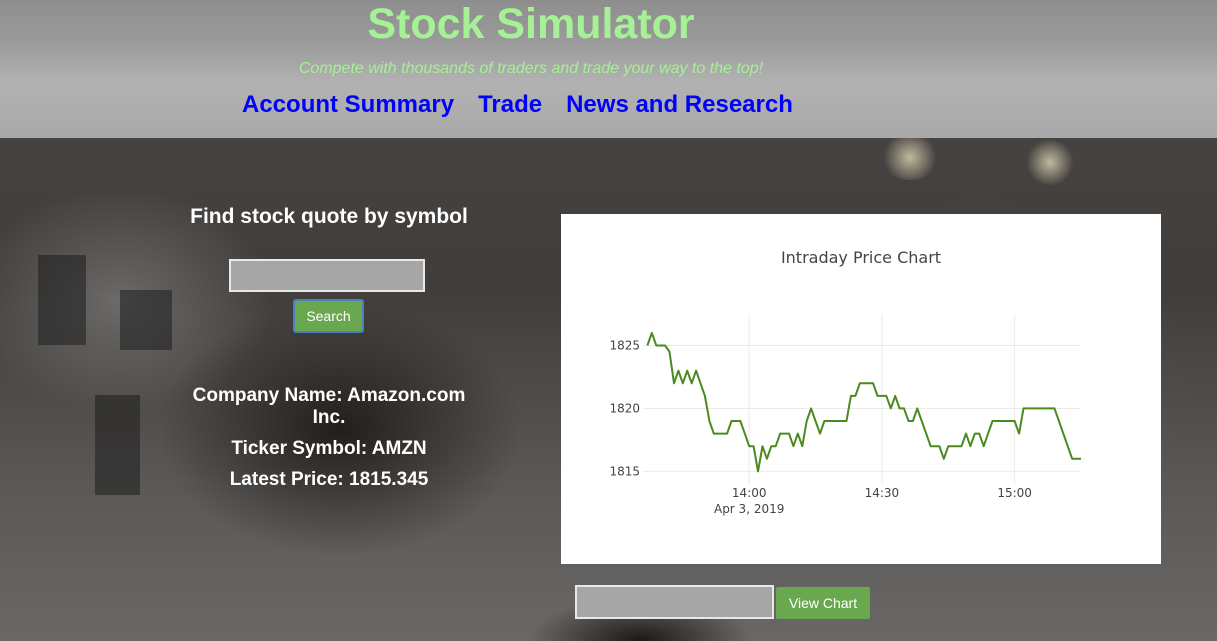 Image resolution: width=1217 pixels, height=641 pixels. I want to click on price-series-line, so click(863, 402).